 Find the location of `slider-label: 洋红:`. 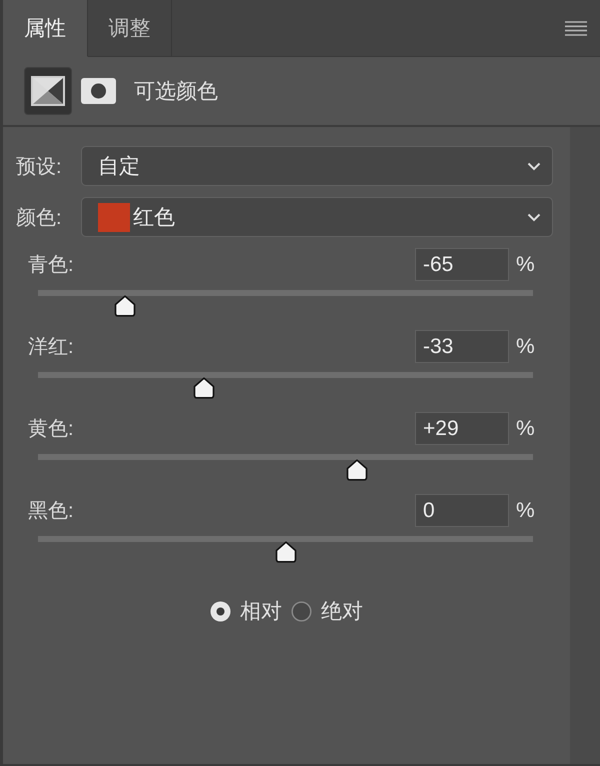

slider-label: 洋红: is located at coordinates (51, 347).